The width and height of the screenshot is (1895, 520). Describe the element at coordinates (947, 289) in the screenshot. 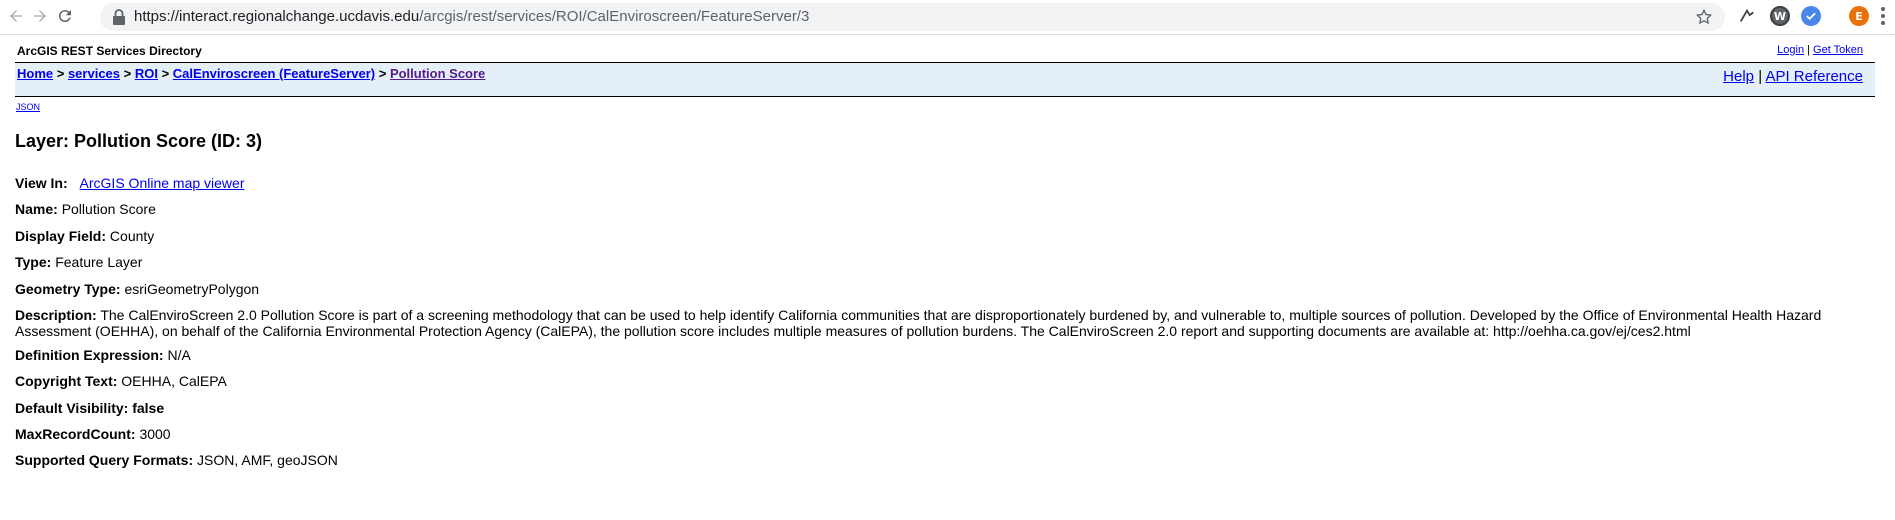

I see `field-geometry-type: Geometry Type: esriGeometryPolygon` at that location.